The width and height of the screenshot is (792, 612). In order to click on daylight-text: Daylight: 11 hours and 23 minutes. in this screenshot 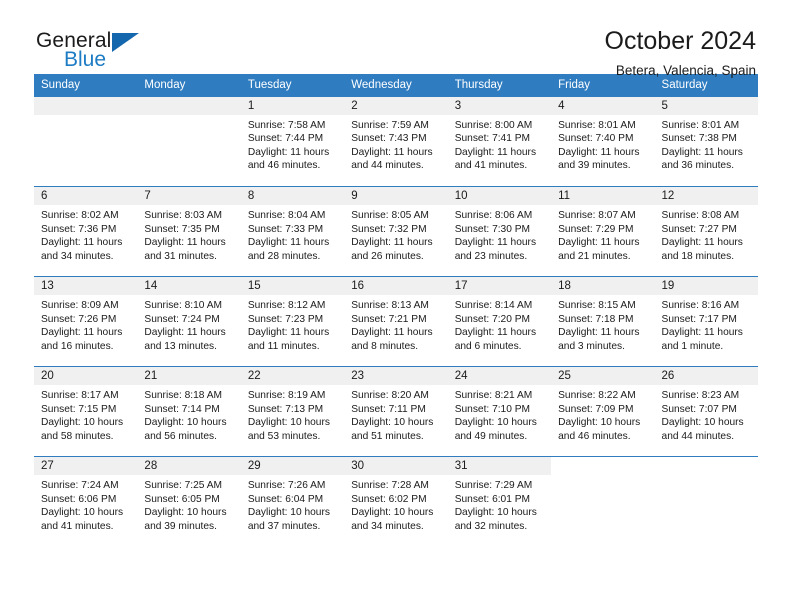, I will do `click(495, 249)`.